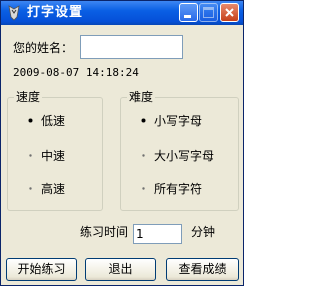 The height and width of the screenshot is (286, 320). What do you see at coordinates (28, 97) in the screenshot?
I see `speed-group-title: 速度` at bounding box center [28, 97].